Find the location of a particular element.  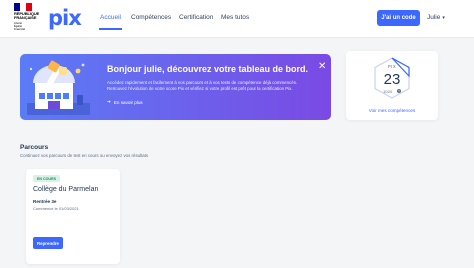

campaign-date: Commencé le 01/03/2021 is located at coordinates (56, 208).